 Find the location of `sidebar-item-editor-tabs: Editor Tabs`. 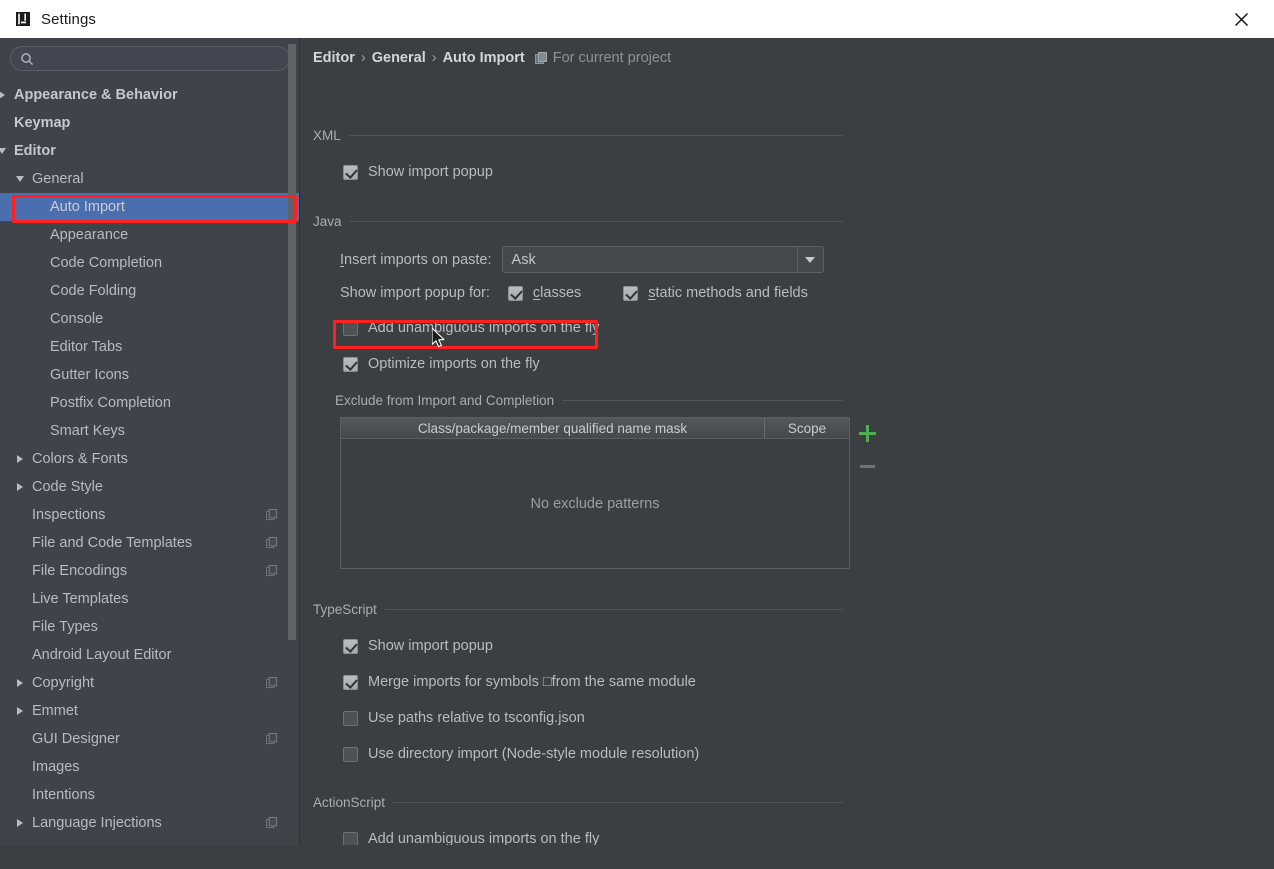

sidebar-item-editor-tabs: Editor Tabs is located at coordinates (150, 347).